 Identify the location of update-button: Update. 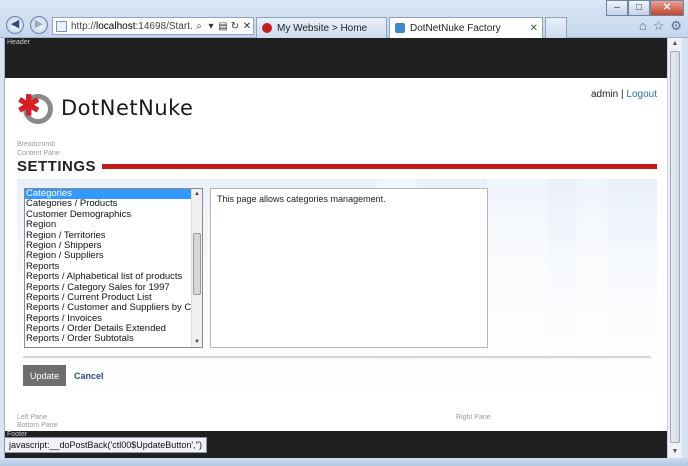
(44, 375).